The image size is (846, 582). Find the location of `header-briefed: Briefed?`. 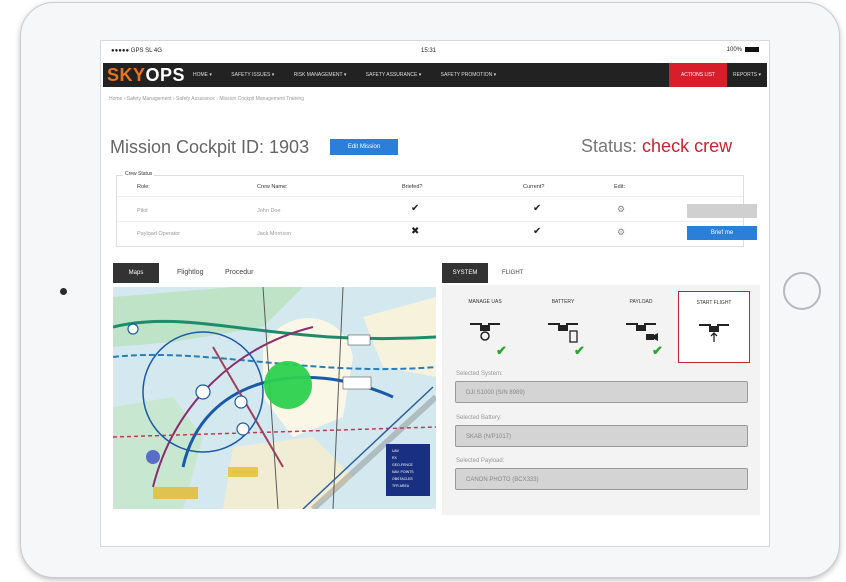

header-briefed: Briefed? is located at coordinates (412, 187).